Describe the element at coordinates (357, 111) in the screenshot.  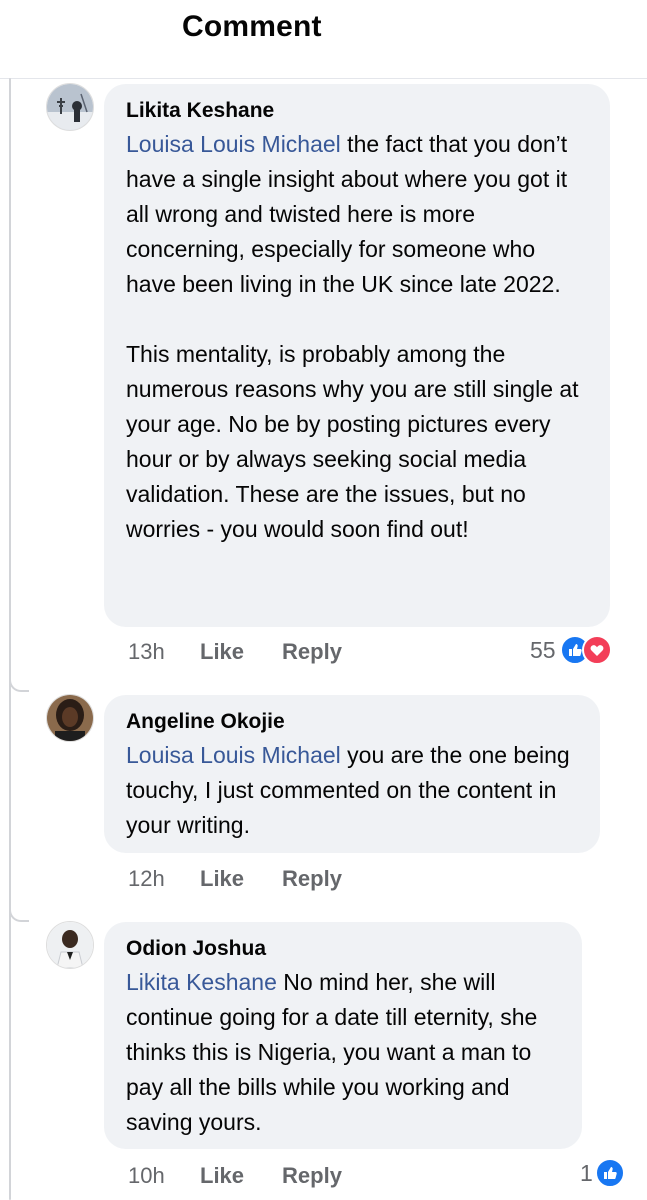
I see `comment-author: Likita Keshane` at that location.